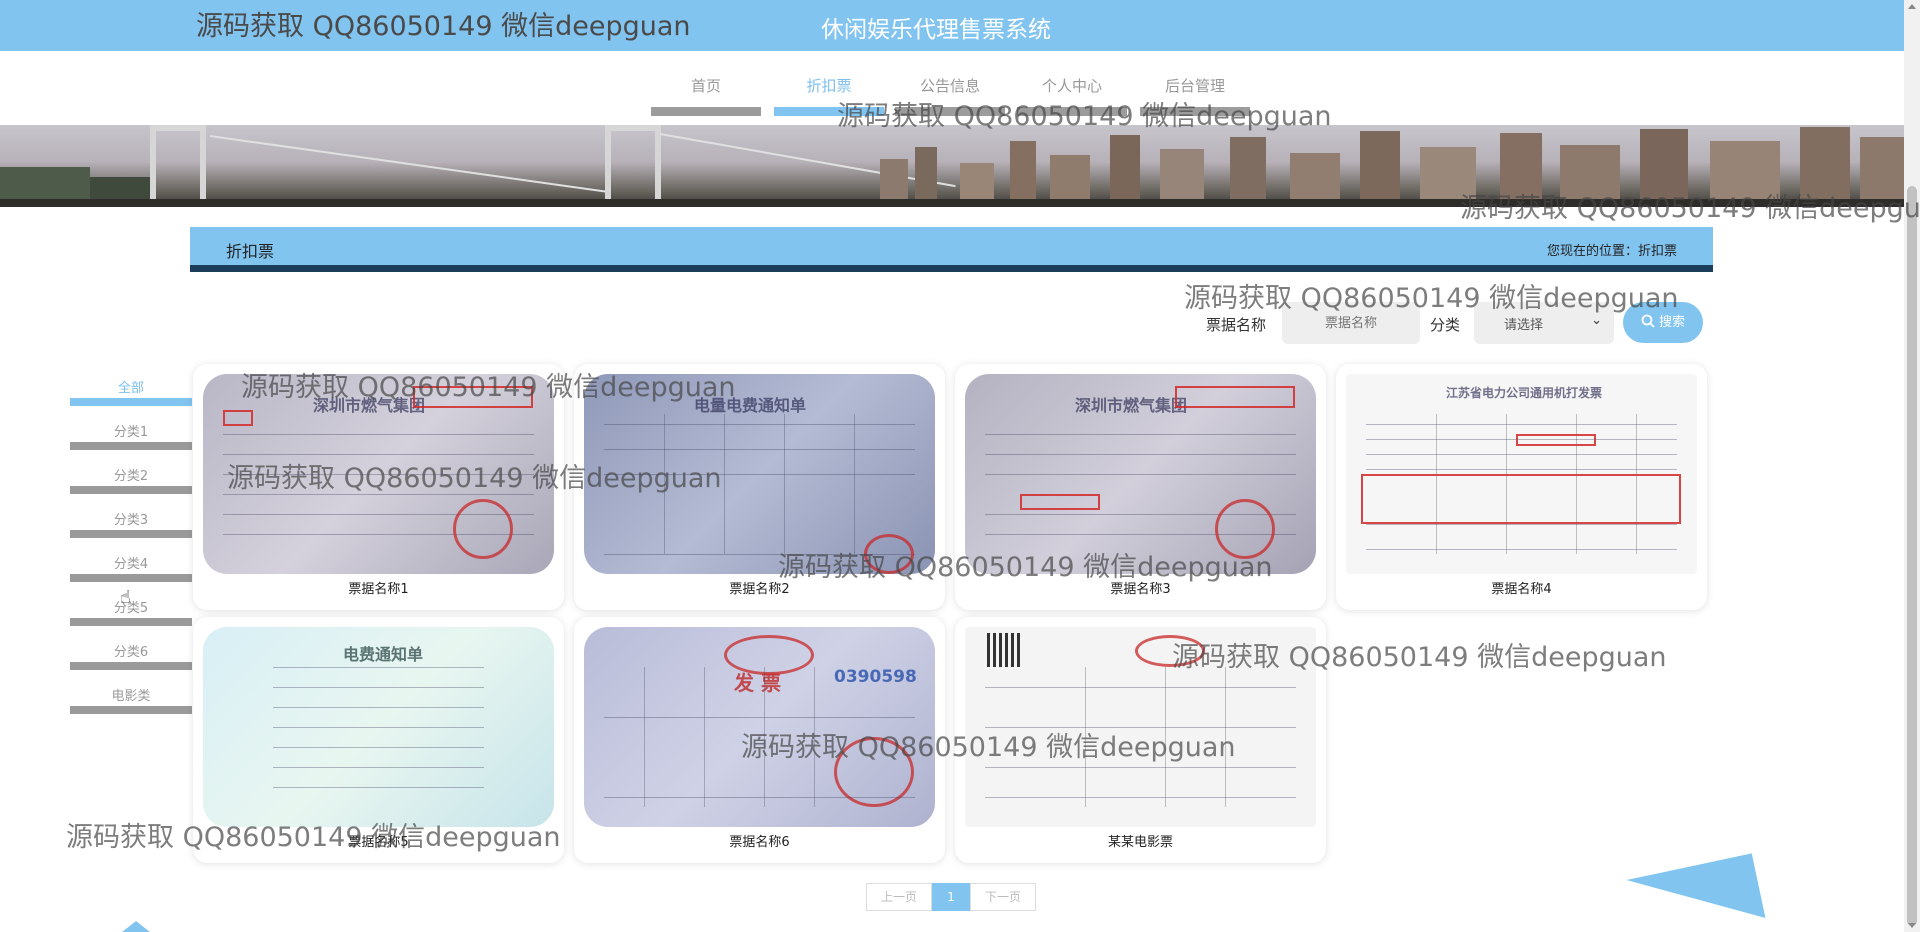 This screenshot has width=1920, height=932. I want to click on category-5: 分类5, so click(131, 611).